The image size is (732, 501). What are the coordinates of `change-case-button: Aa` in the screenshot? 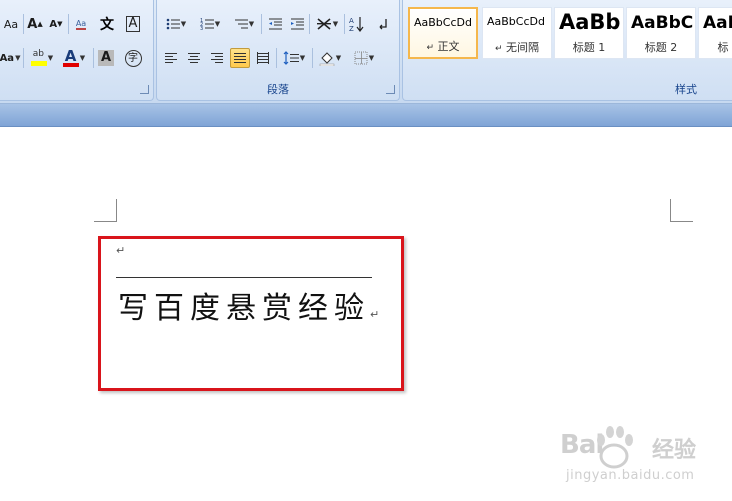 It's located at (11, 24).